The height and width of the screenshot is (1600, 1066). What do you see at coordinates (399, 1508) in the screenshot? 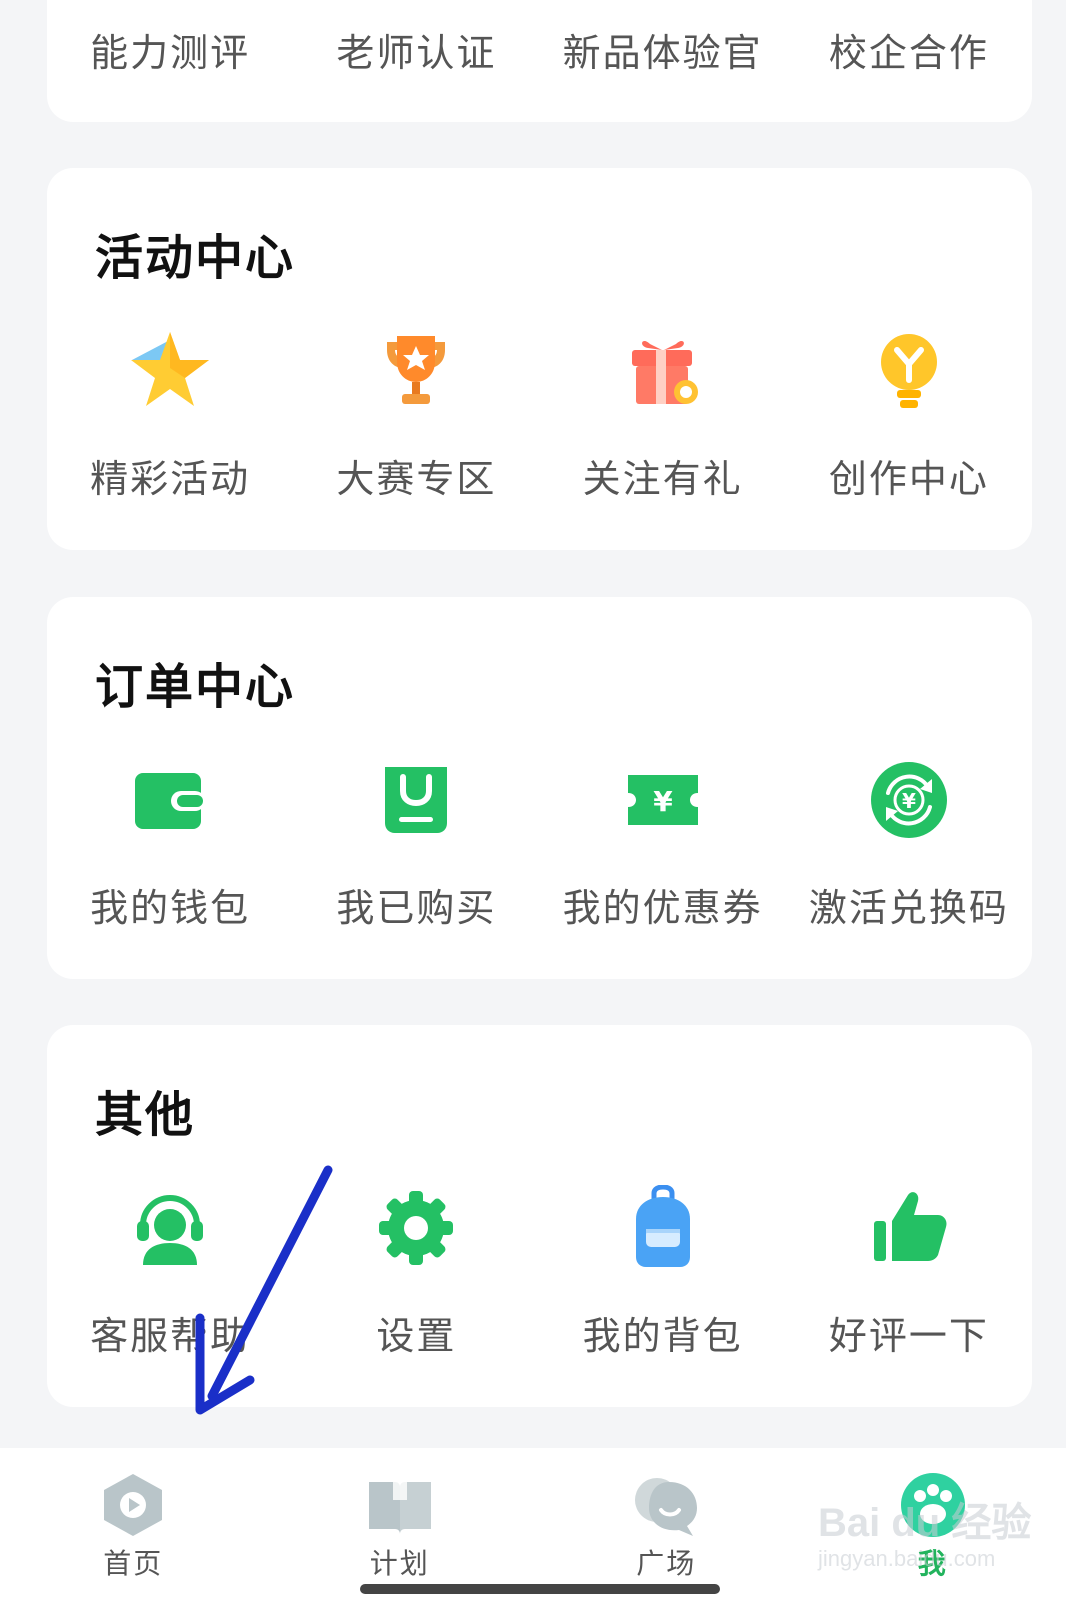
I see `book-icon` at bounding box center [399, 1508].